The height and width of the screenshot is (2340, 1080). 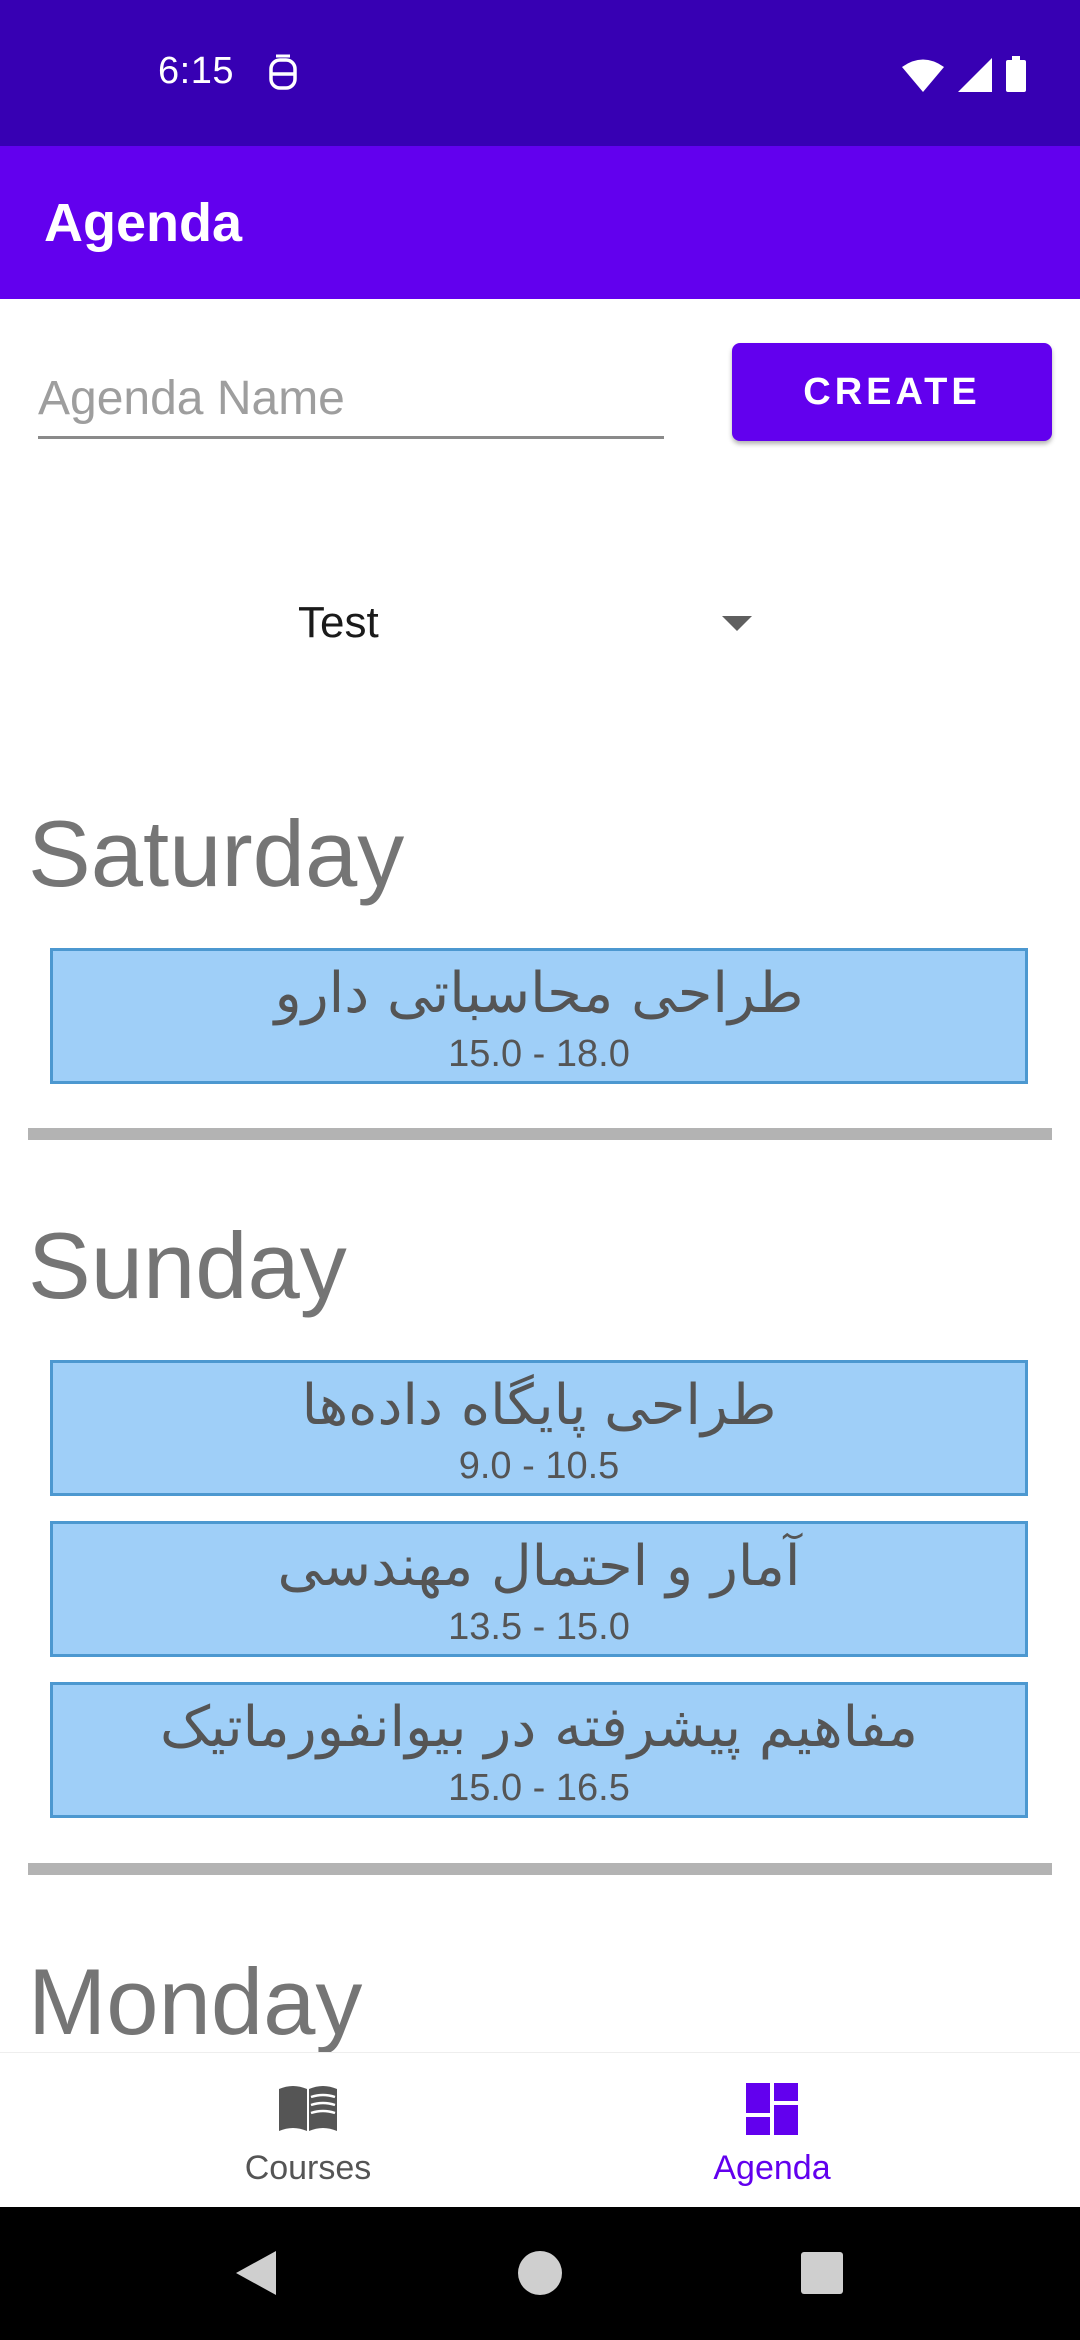 I want to click on day-heading-monday: Monday, so click(x=195, y=2000).